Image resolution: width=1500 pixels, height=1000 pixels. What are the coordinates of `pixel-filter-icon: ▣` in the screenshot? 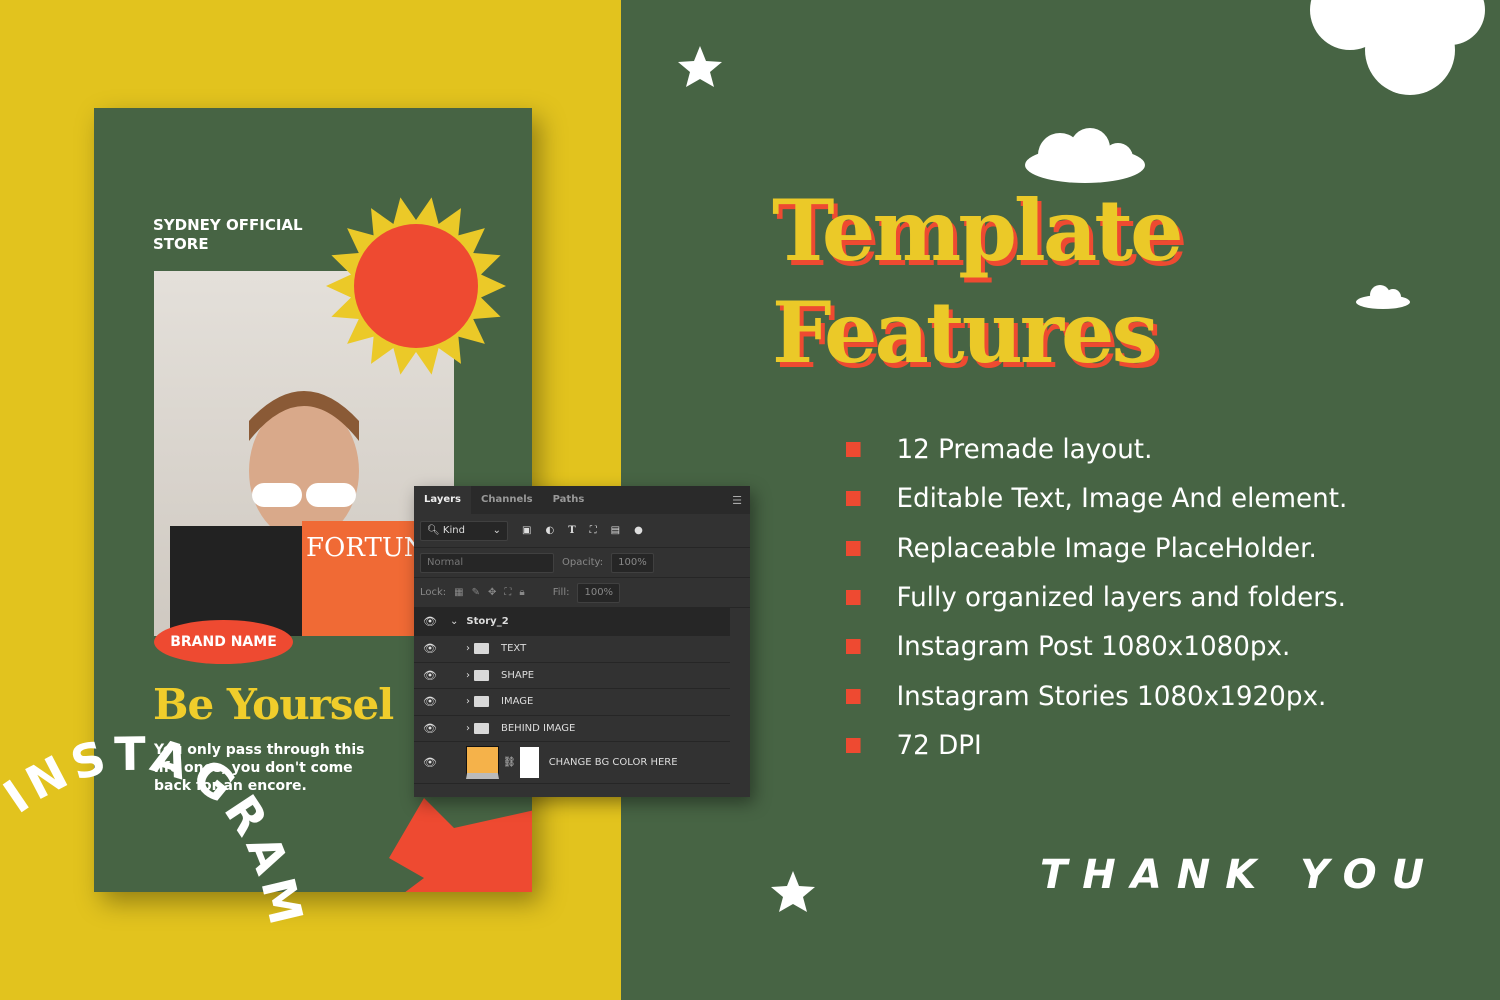 It's located at (526, 530).